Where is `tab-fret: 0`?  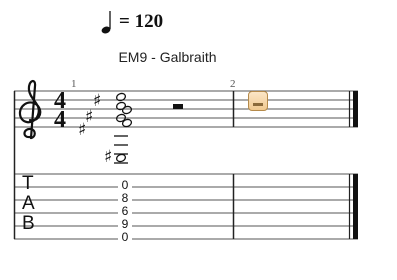 tab-fret: 0 is located at coordinates (125, 237).